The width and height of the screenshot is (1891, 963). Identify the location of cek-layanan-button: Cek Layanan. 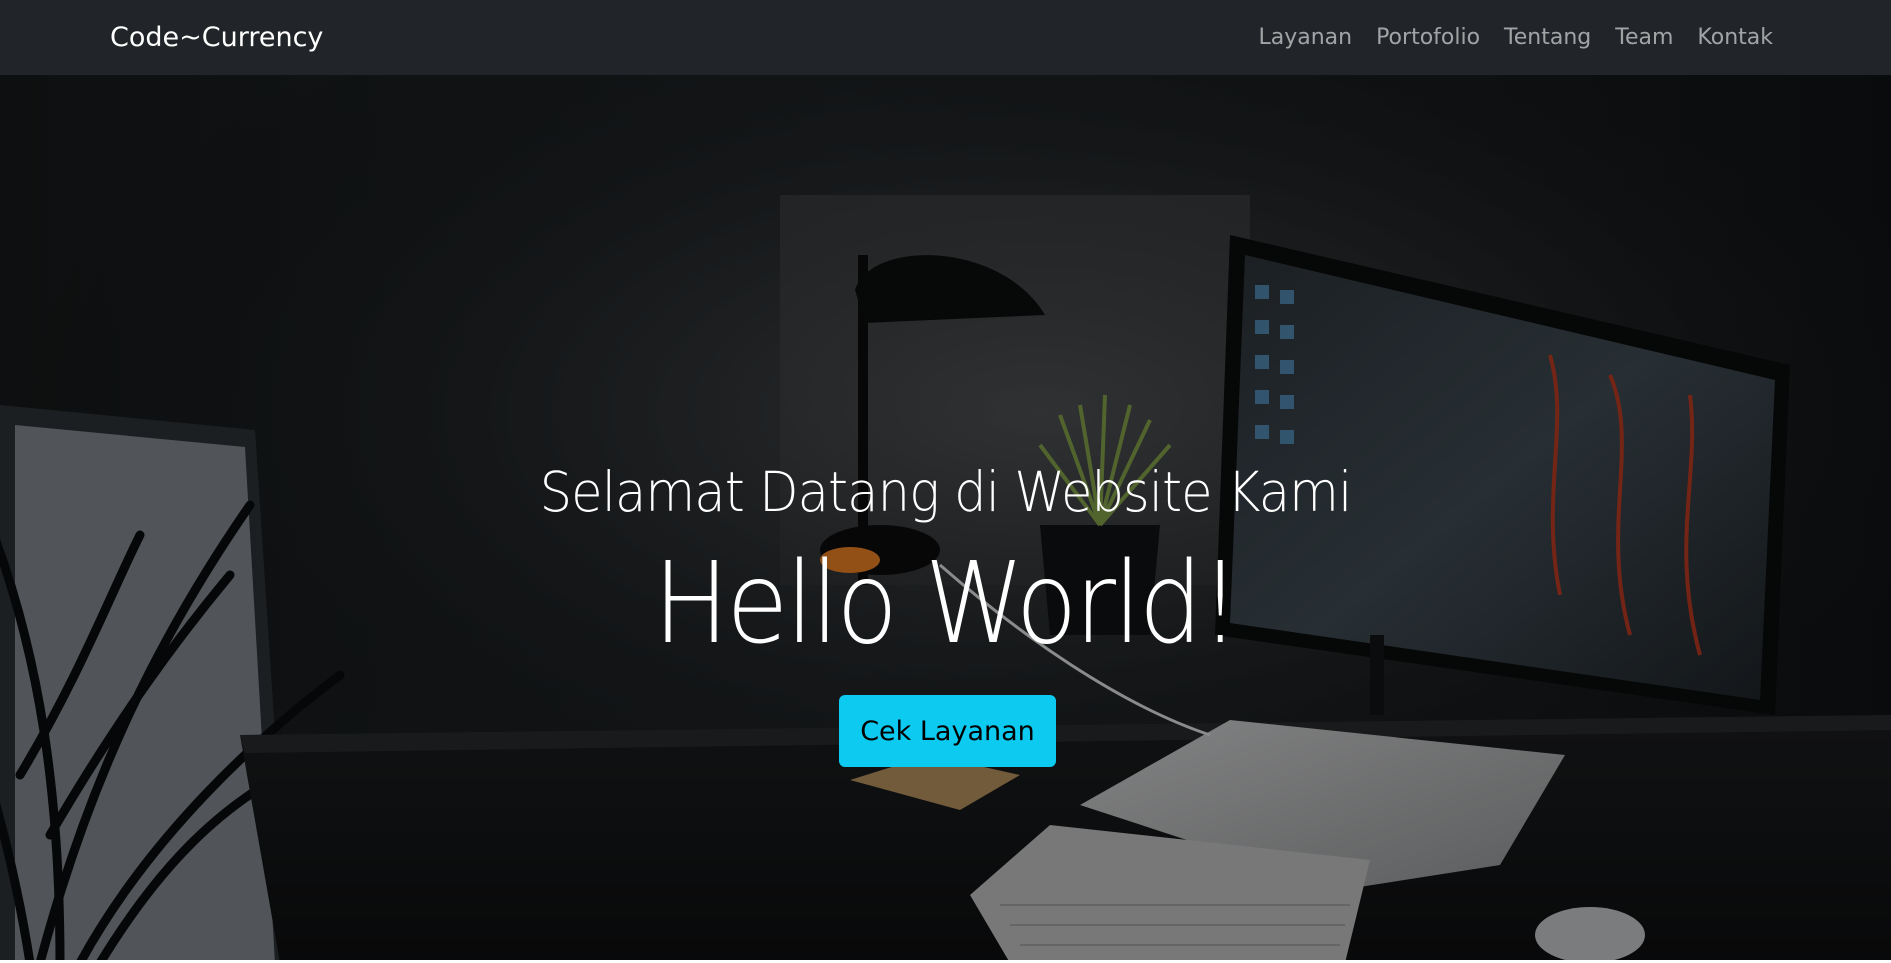
(947, 731).